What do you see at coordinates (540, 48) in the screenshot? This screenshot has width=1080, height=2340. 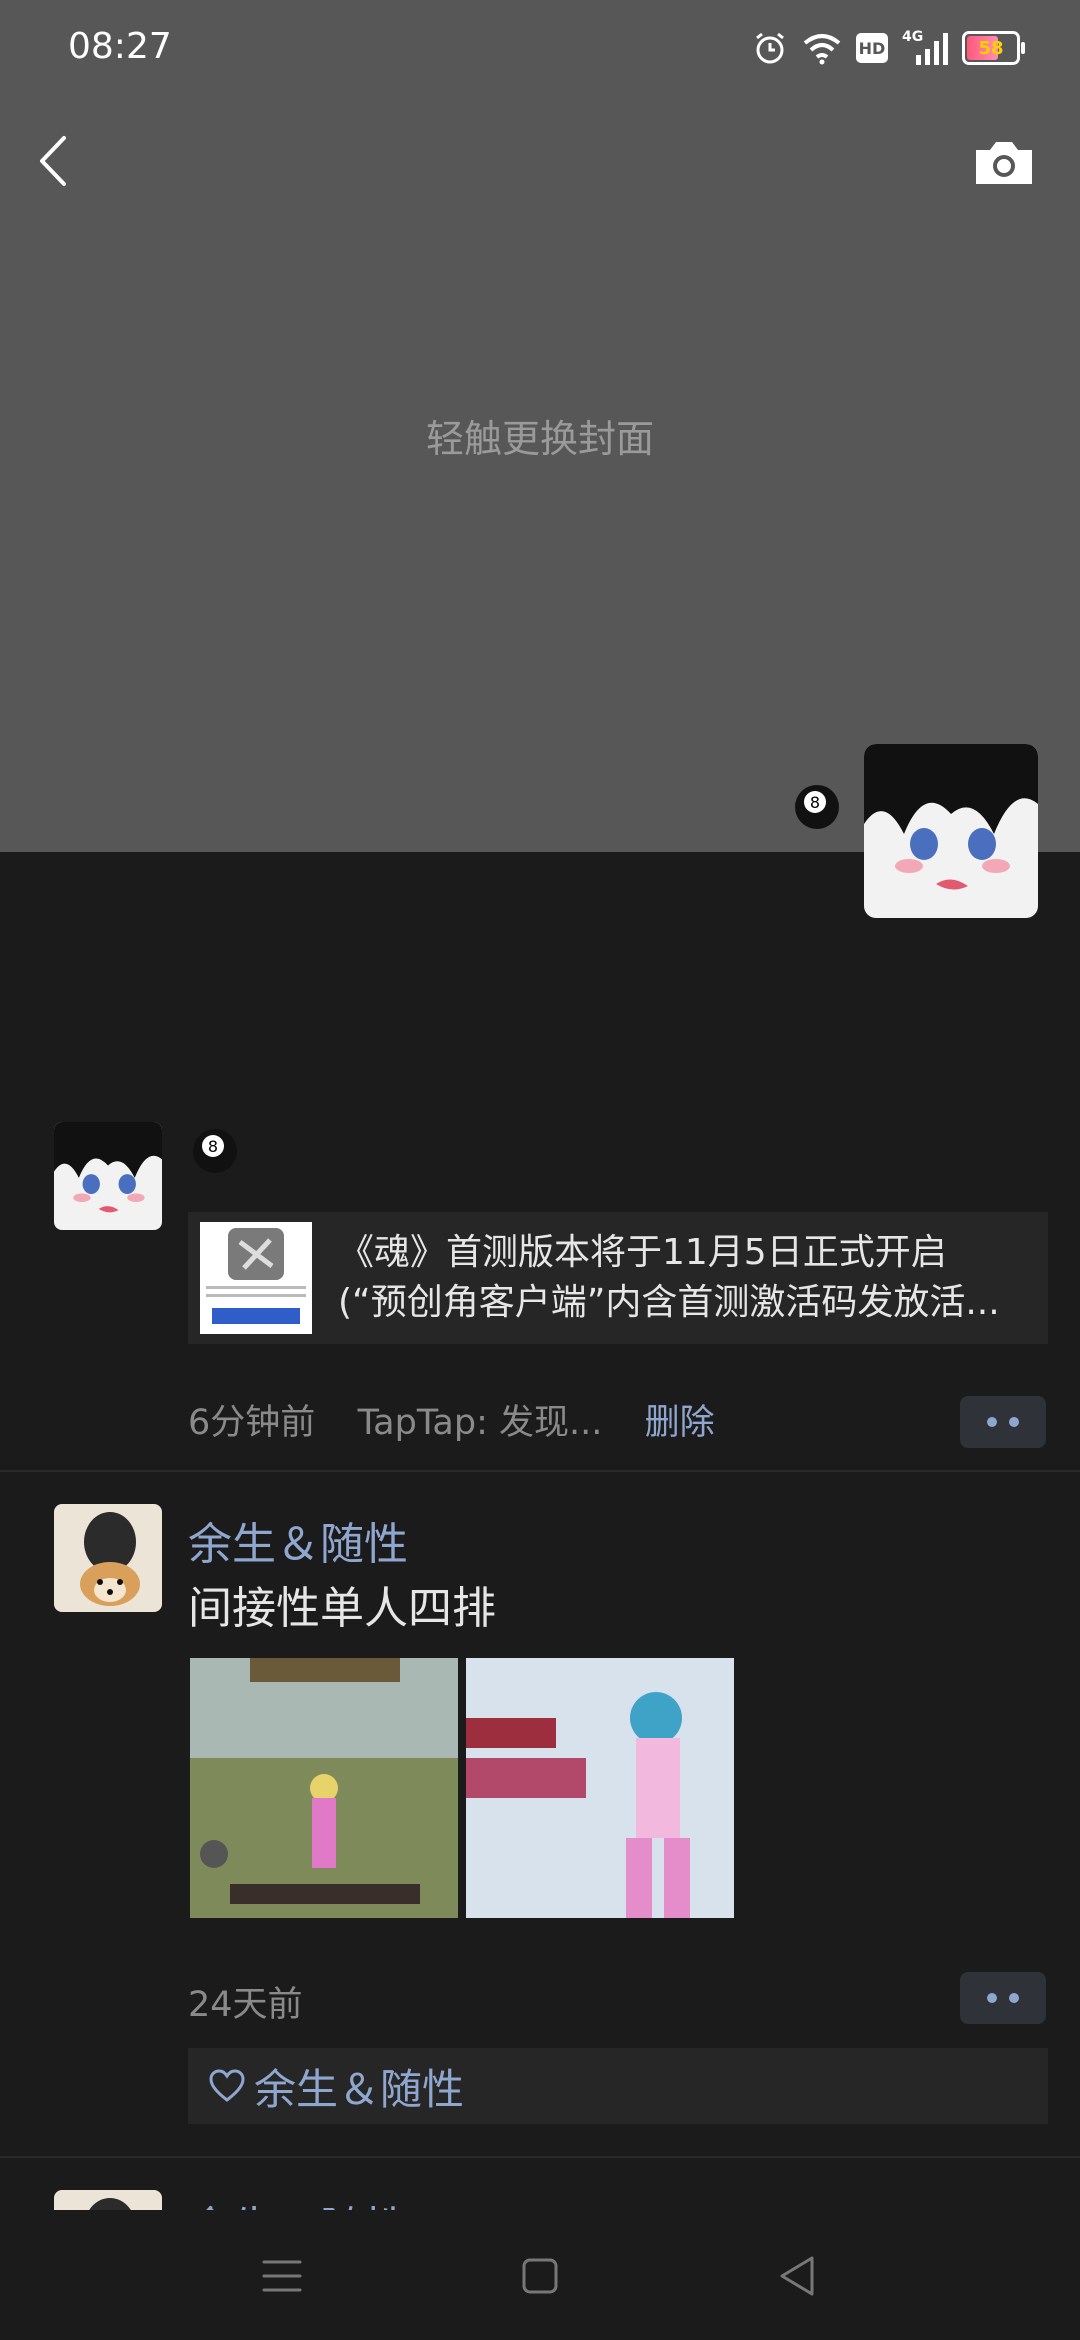 I see `status-bar: 08:27 HD 4G 58` at bounding box center [540, 48].